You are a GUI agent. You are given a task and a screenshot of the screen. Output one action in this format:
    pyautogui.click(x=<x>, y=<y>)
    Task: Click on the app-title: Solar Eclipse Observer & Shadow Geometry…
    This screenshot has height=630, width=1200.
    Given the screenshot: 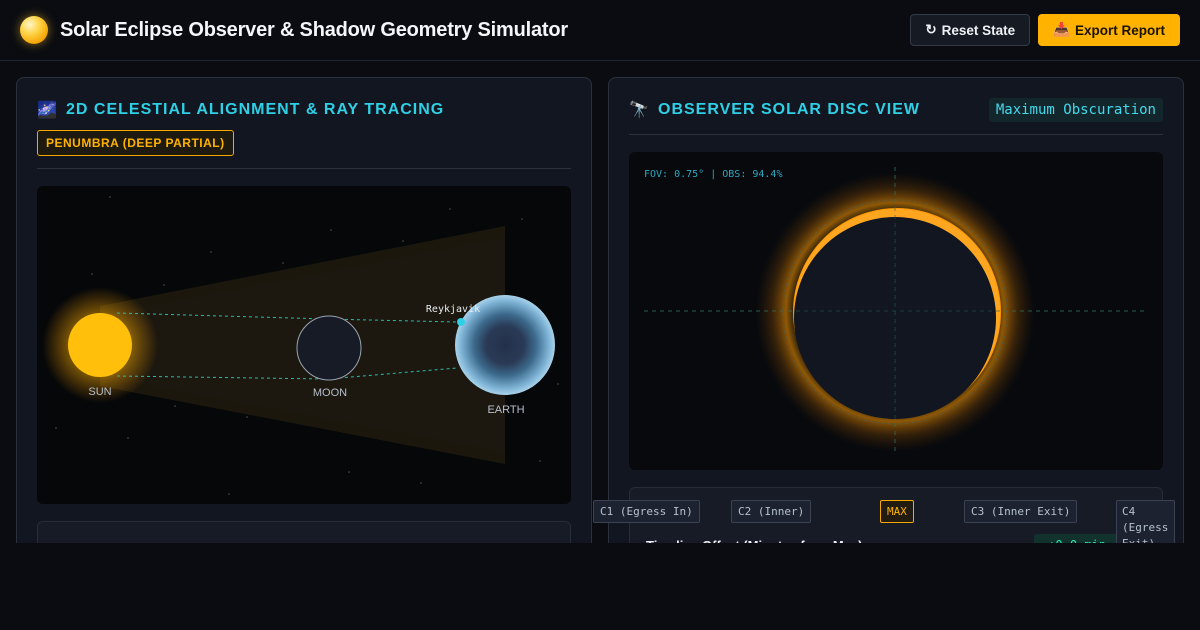 What is the action you would take?
    pyautogui.click(x=314, y=29)
    